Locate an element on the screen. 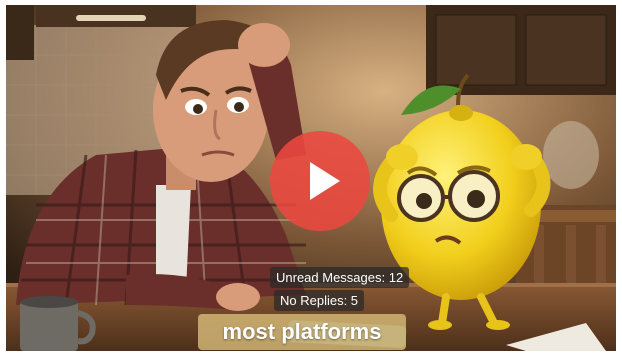 This screenshot has height=356, width=622. play-button is located at coordinates (320, 181).